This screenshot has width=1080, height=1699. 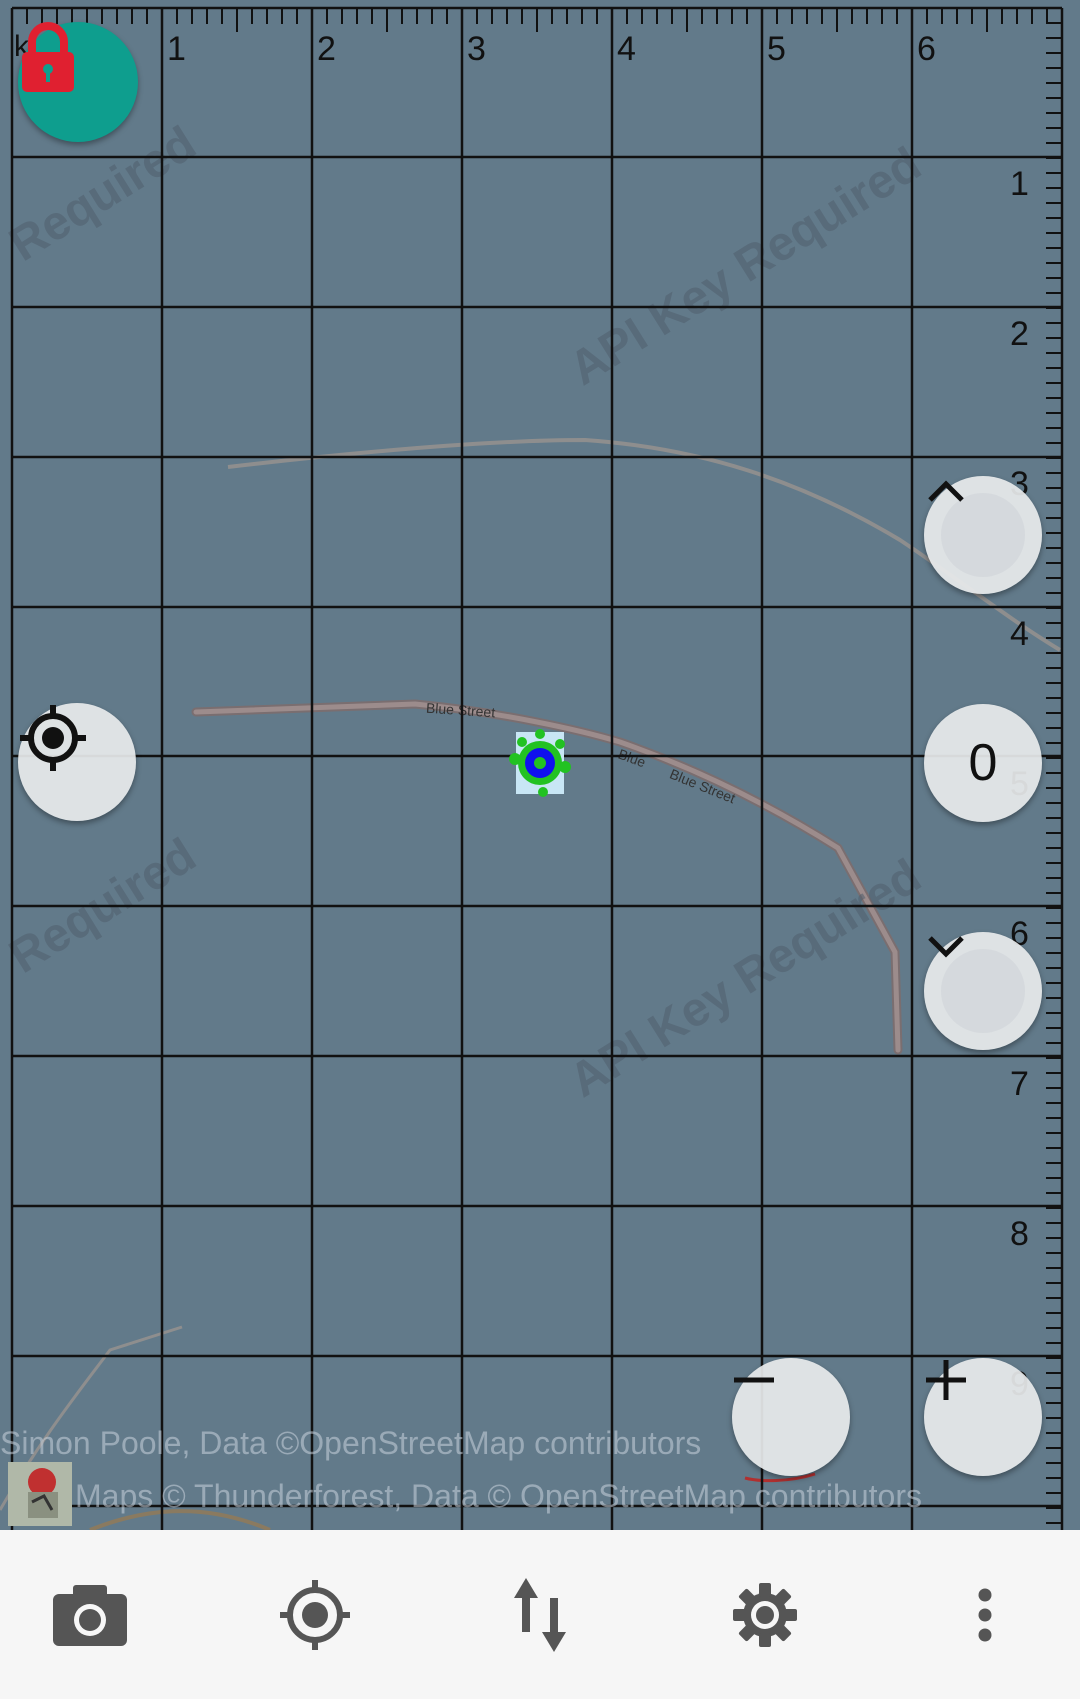 I want to click on settings-button, so click(x=765, y=1615).